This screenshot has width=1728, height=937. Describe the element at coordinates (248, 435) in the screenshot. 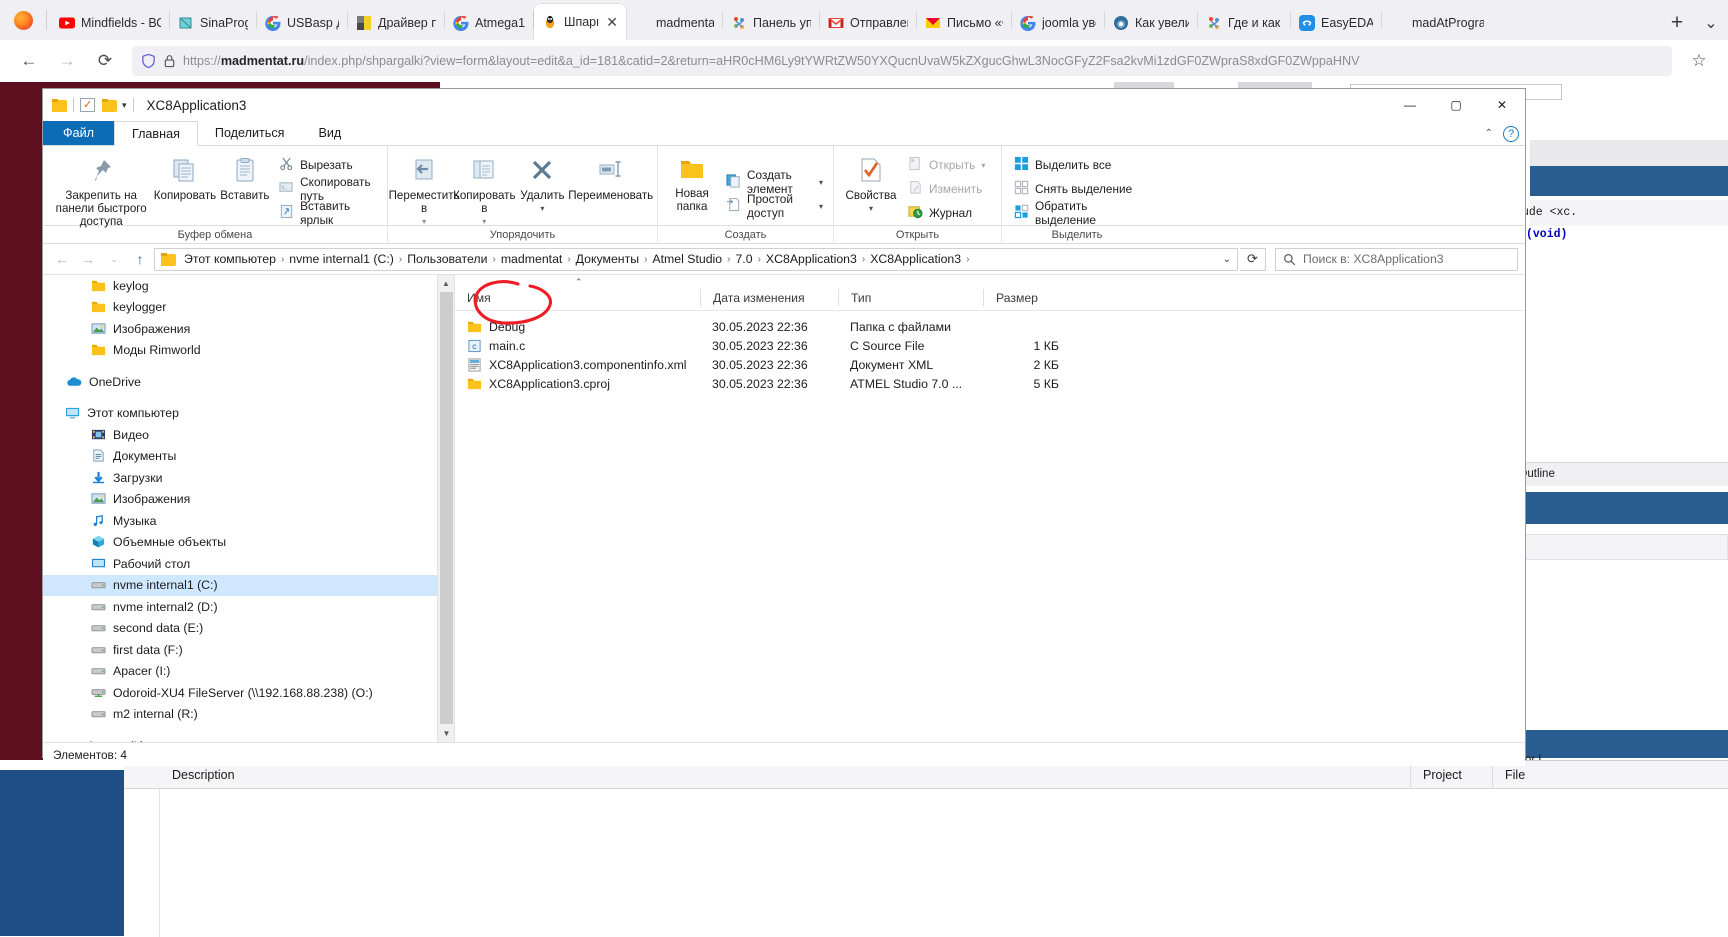

I see `nav-item-: Видео` at that location.